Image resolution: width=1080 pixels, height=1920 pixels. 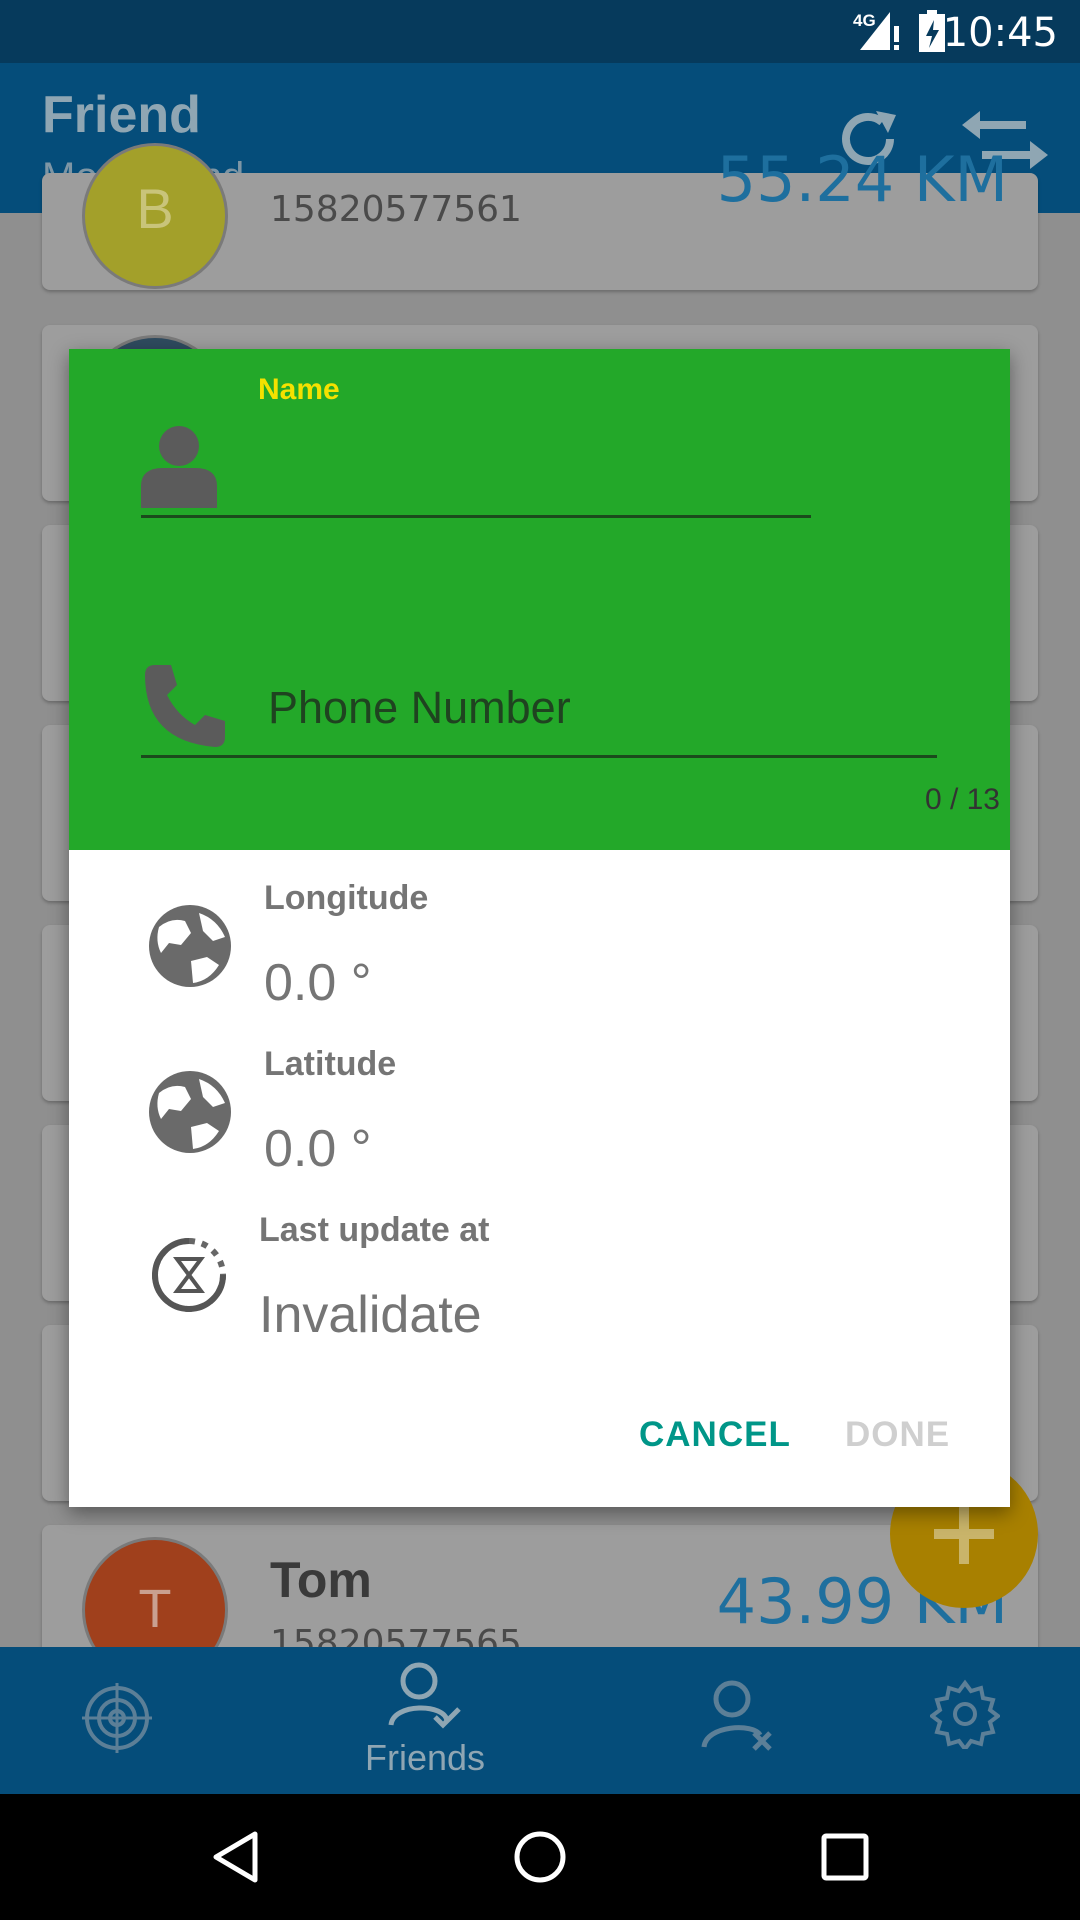 What do you see at coordinates (539, 756) in the screenshot?
I see `phone-input-underline` at bounding box center [539, 756].